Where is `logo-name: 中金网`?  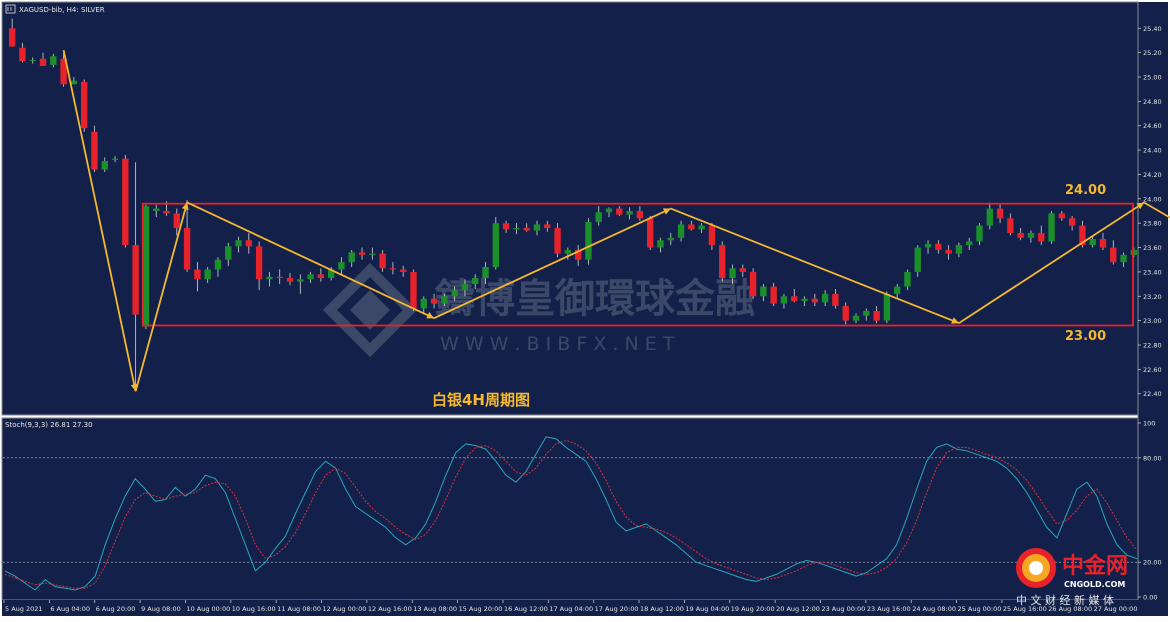
logo-name: 中金网 is located at coordinates (1095, 566).